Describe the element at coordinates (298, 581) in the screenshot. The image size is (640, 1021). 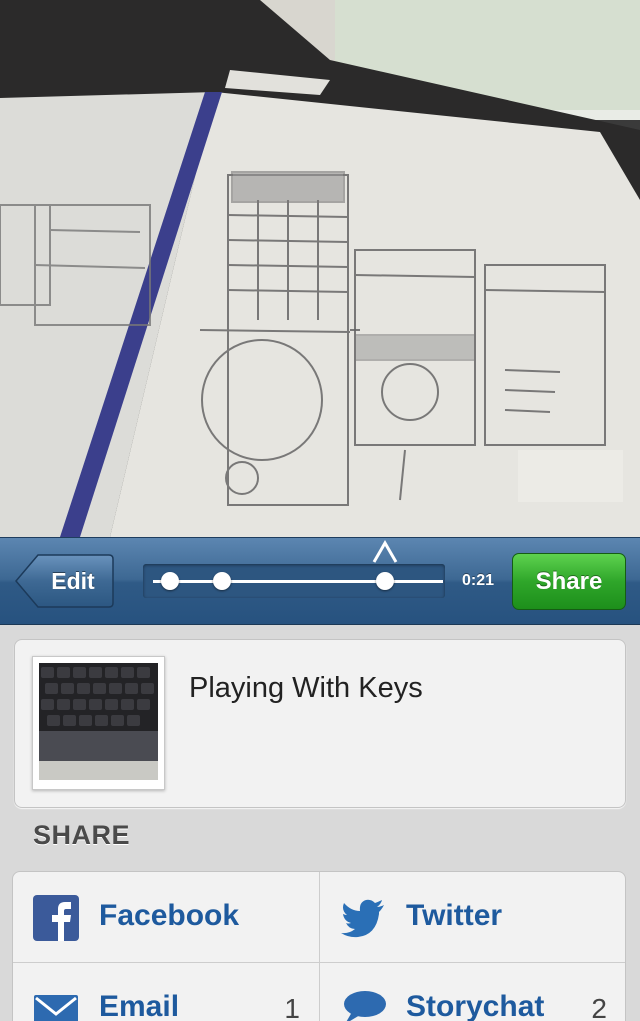
I see `timeline-line` at that location.